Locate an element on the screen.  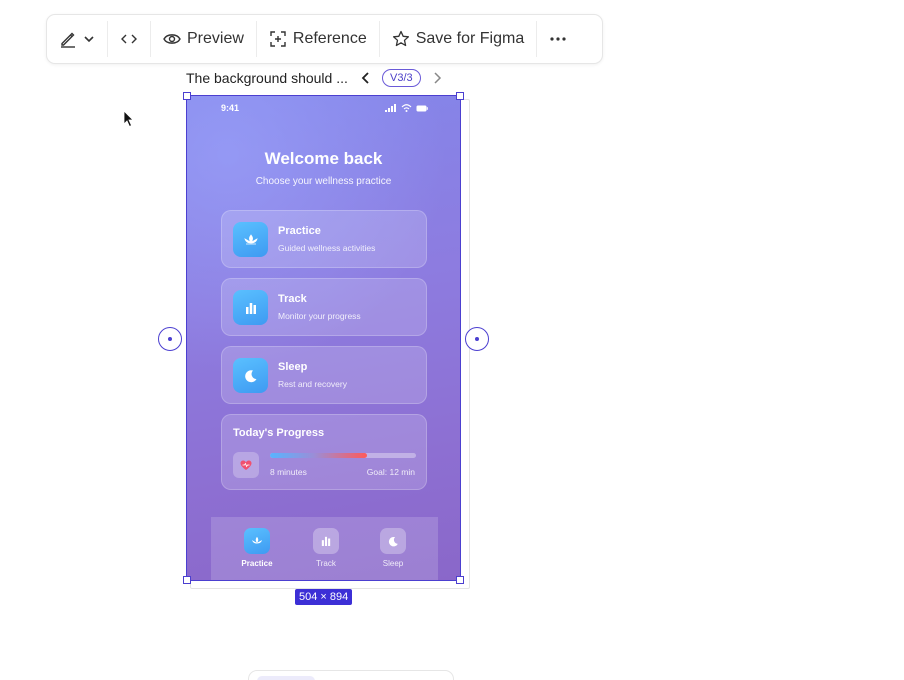
progress-current: 8 minutes is located at coordinates (288, 472).